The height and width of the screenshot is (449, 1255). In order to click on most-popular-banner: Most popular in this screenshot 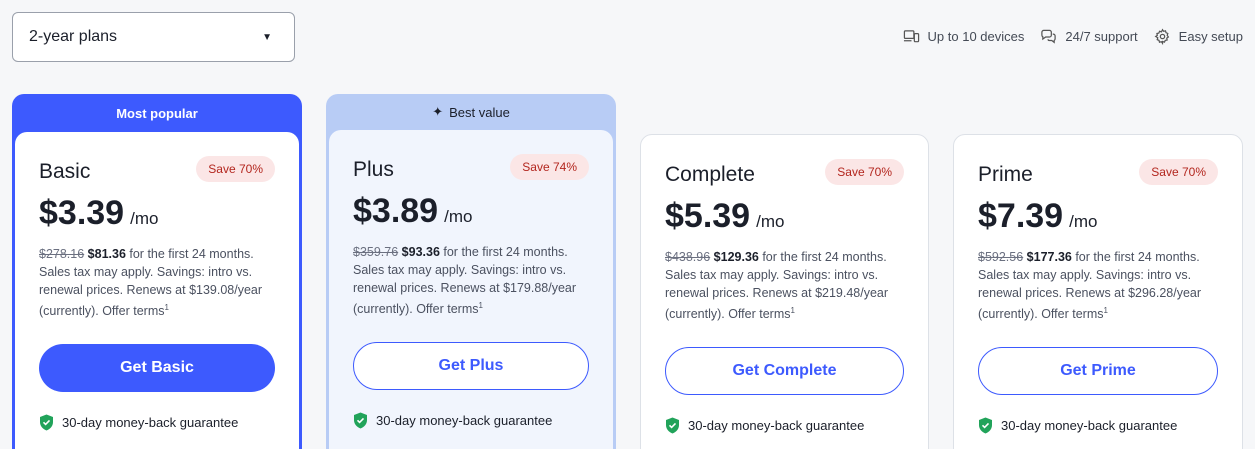, I will do `click(157, 113)`.